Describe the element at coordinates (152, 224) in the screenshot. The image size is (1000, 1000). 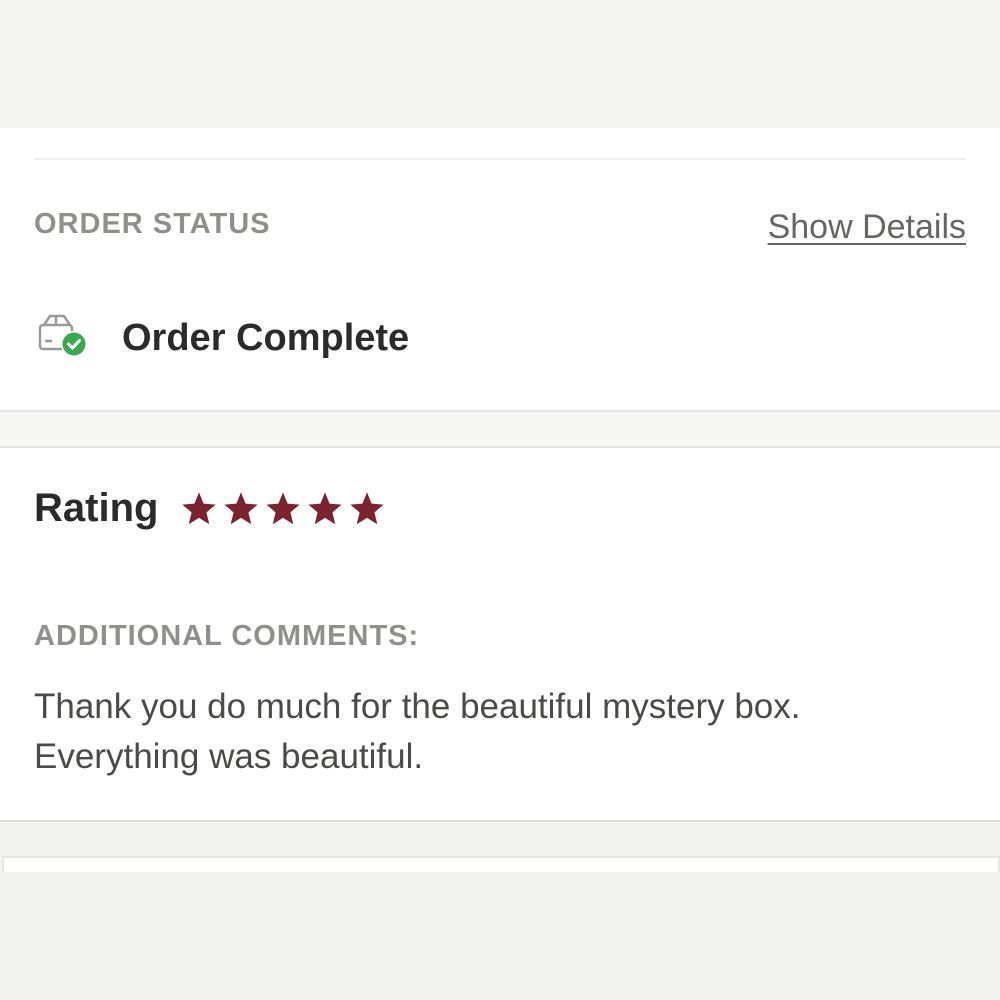
I see `order-status-heading: ORDER STATUS` at that location.